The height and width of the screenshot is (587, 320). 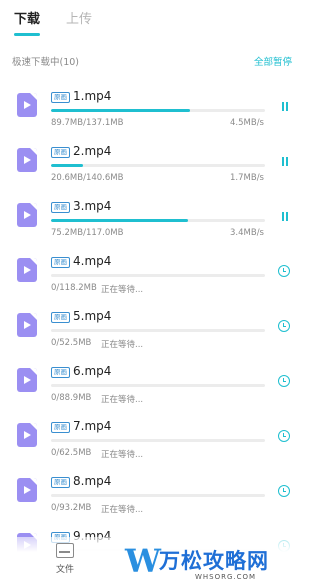 What do you see at coordinates (71, 343) in the screenshot?
I see `file-size: 0/52.5MB` at bounding box center [71, 343].